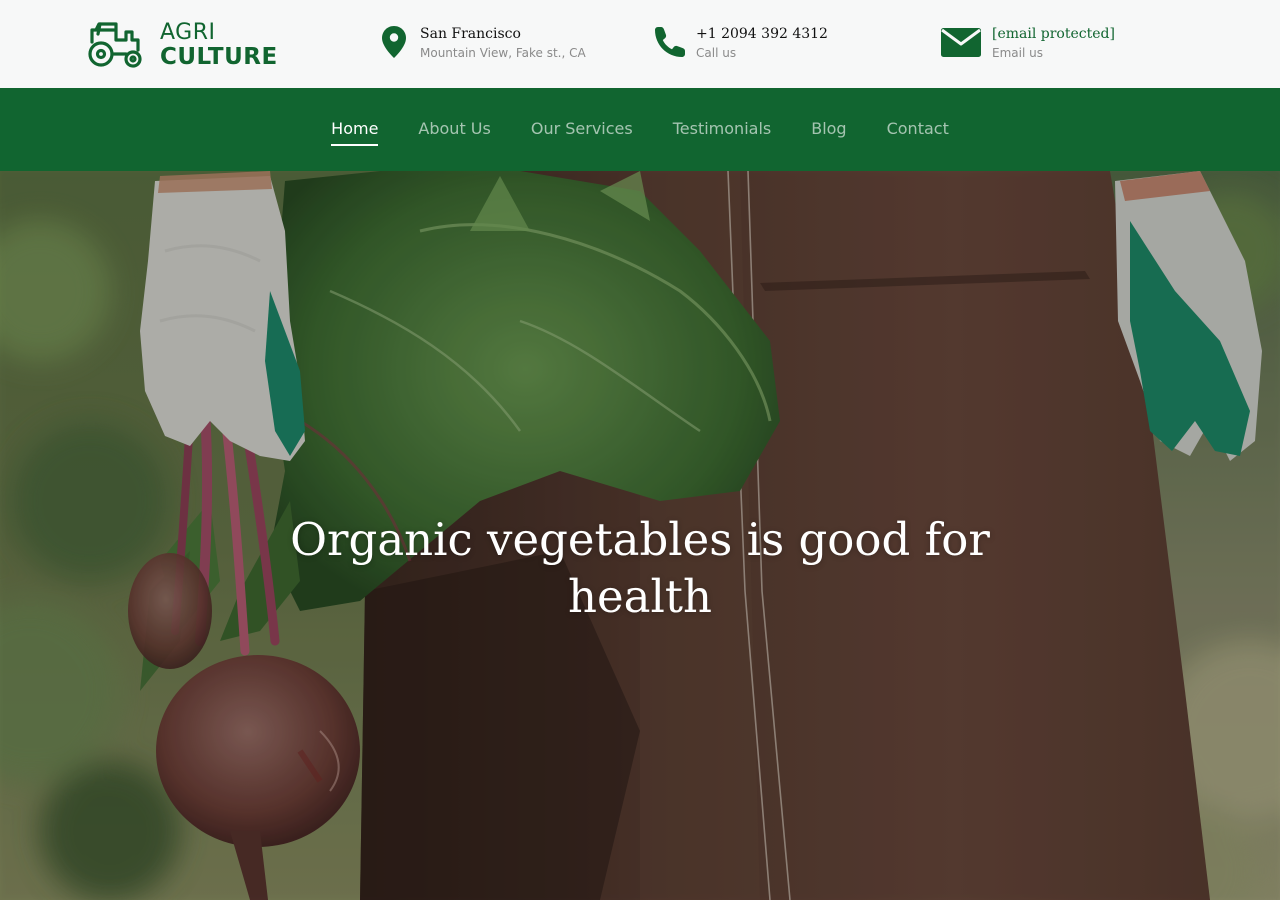 The width and height of the screenshot is (1280, 900). I want to click on contact-location-subtitle: Mountain View, Fake st., CA, so click(503, 53).